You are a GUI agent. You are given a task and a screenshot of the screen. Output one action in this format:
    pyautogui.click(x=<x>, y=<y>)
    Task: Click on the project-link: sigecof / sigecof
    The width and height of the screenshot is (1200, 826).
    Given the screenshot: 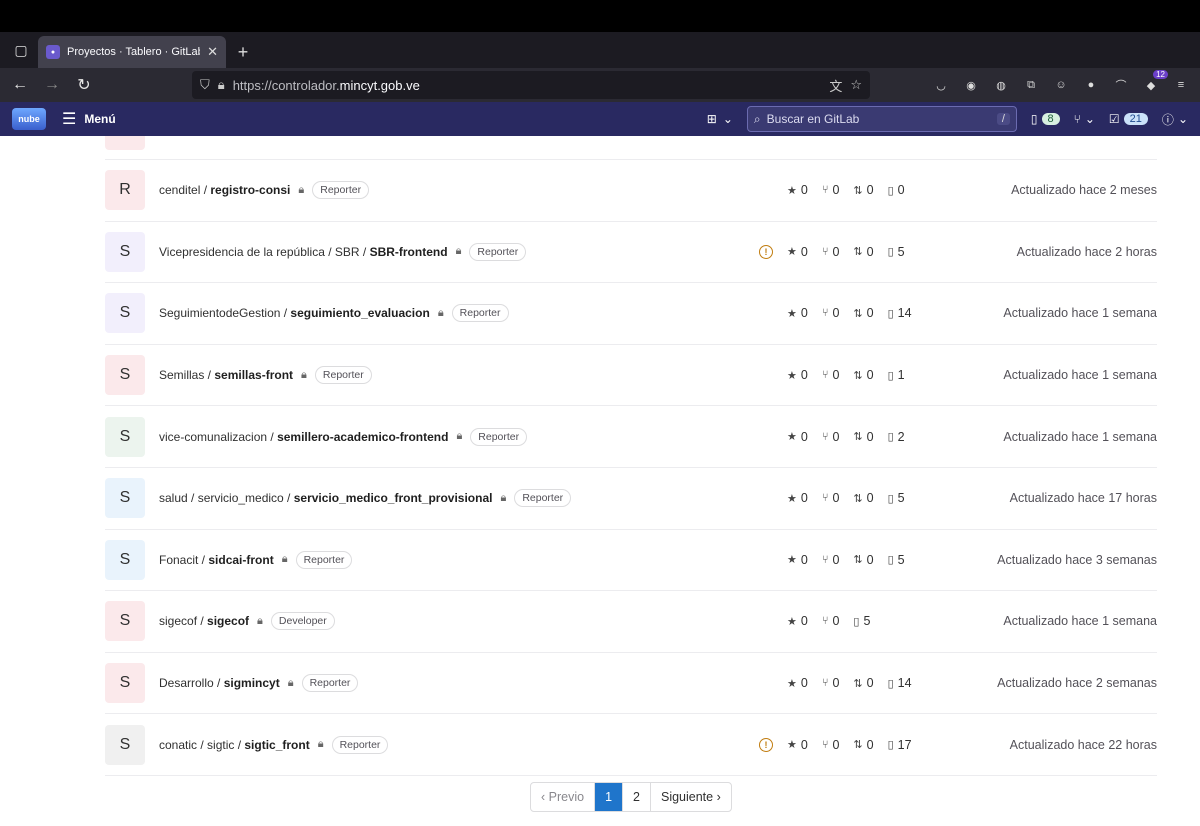 What is the action you would take?
    pyautogui.click(x=204, y=621)
    